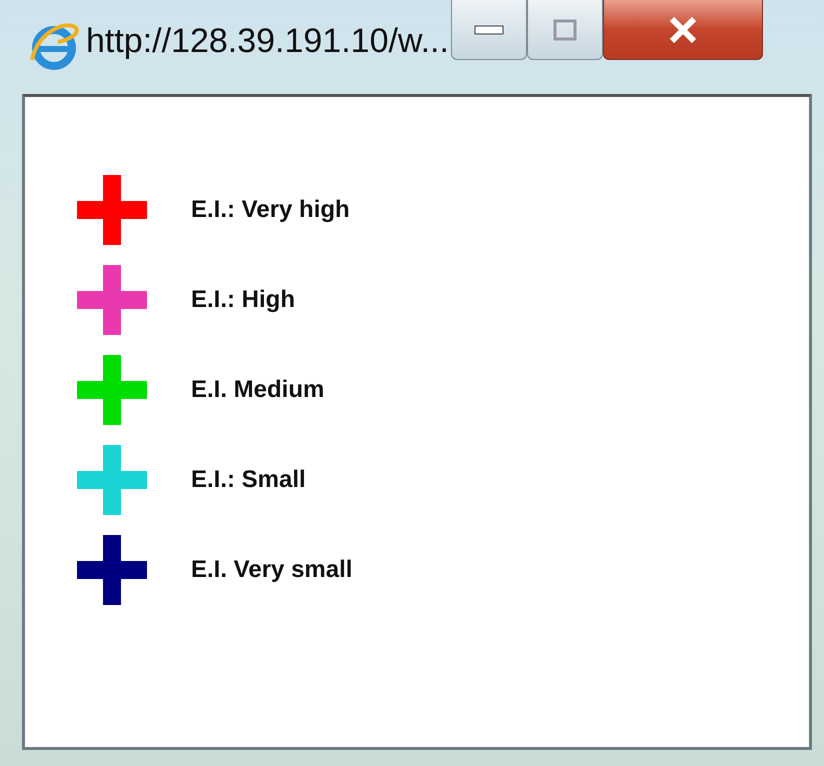 Image resolution: width=824 pixels, height=766 pixels. Describe the element at coordinates (271, 570) in the screenshot. I see `legend-label: E.I. Very small` at that location.